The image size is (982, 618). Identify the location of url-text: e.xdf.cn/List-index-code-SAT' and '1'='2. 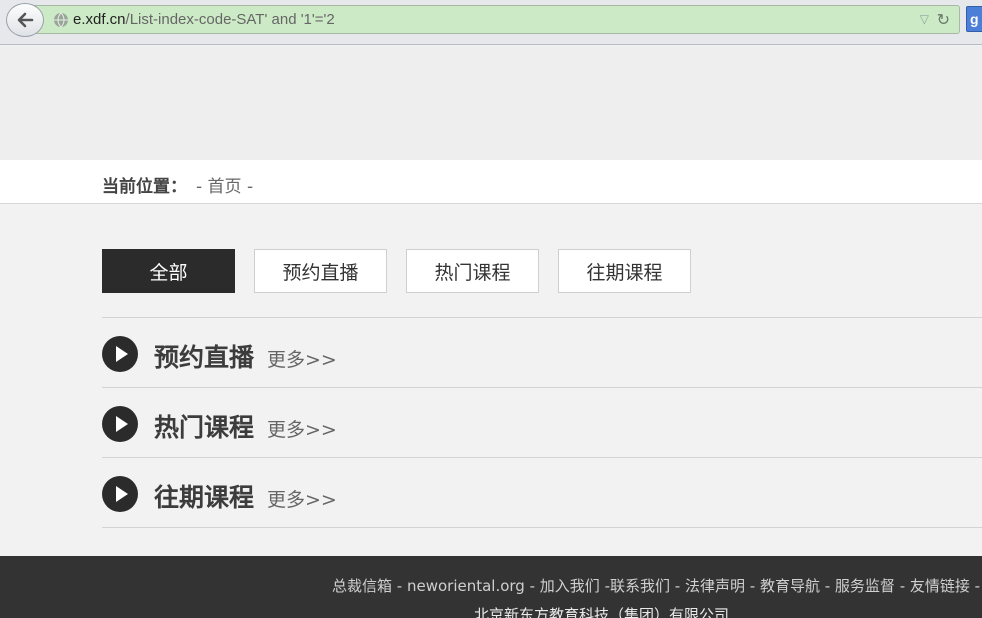
(204, 19).